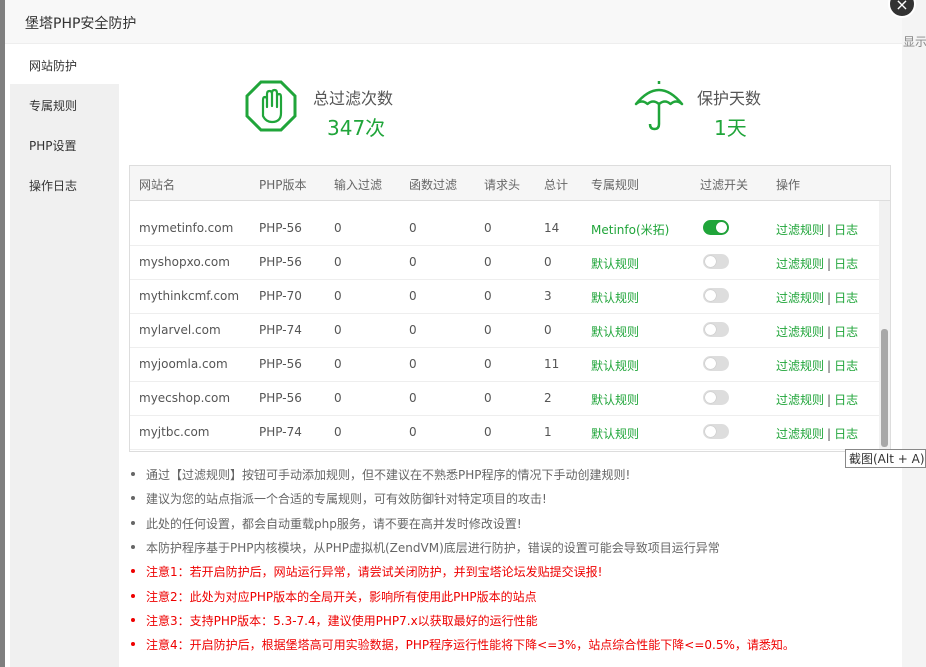 The height and width of the screenshot is (667, 926). Describe the element at coordinates (453, 22) in the screenshot. I see `dialog-header: 堡塔PHP安全防护` at that location.